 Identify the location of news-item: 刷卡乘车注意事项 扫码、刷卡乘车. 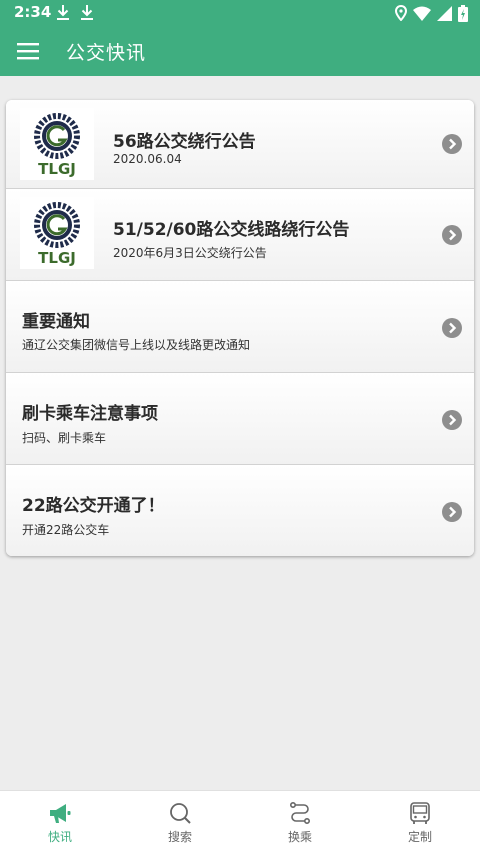
(240, 419).